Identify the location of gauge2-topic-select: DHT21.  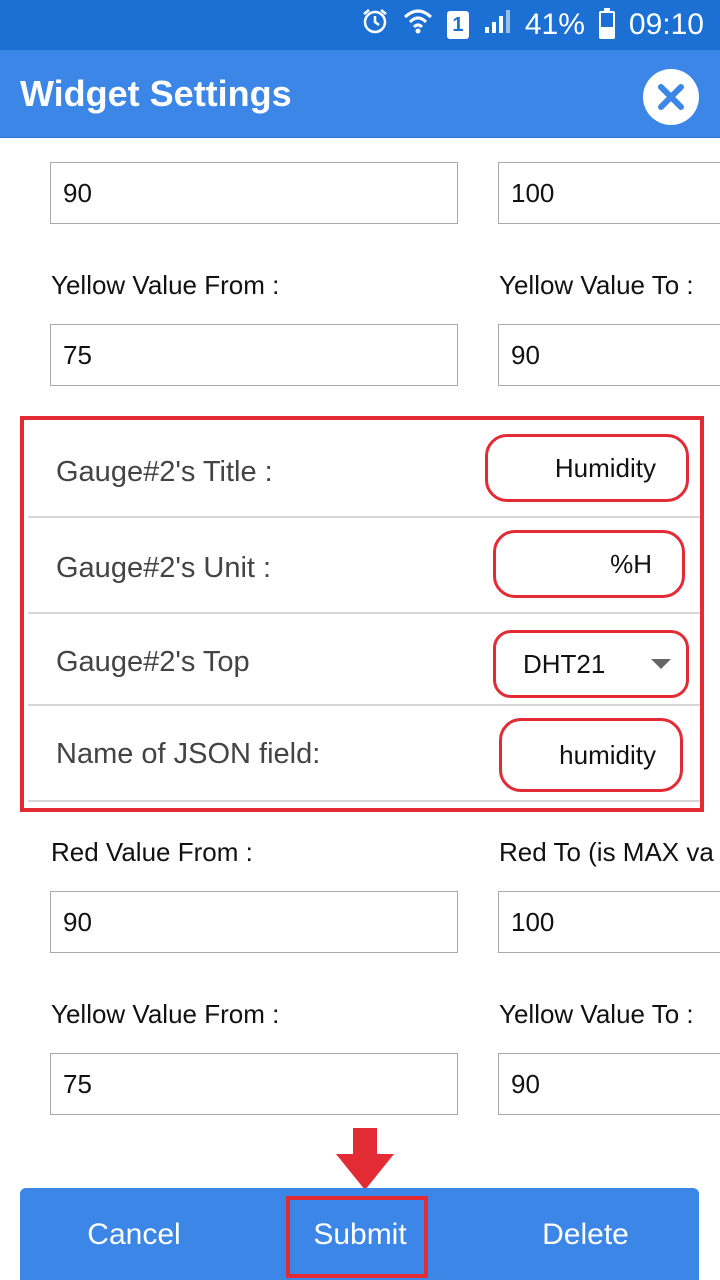
(591, 664).